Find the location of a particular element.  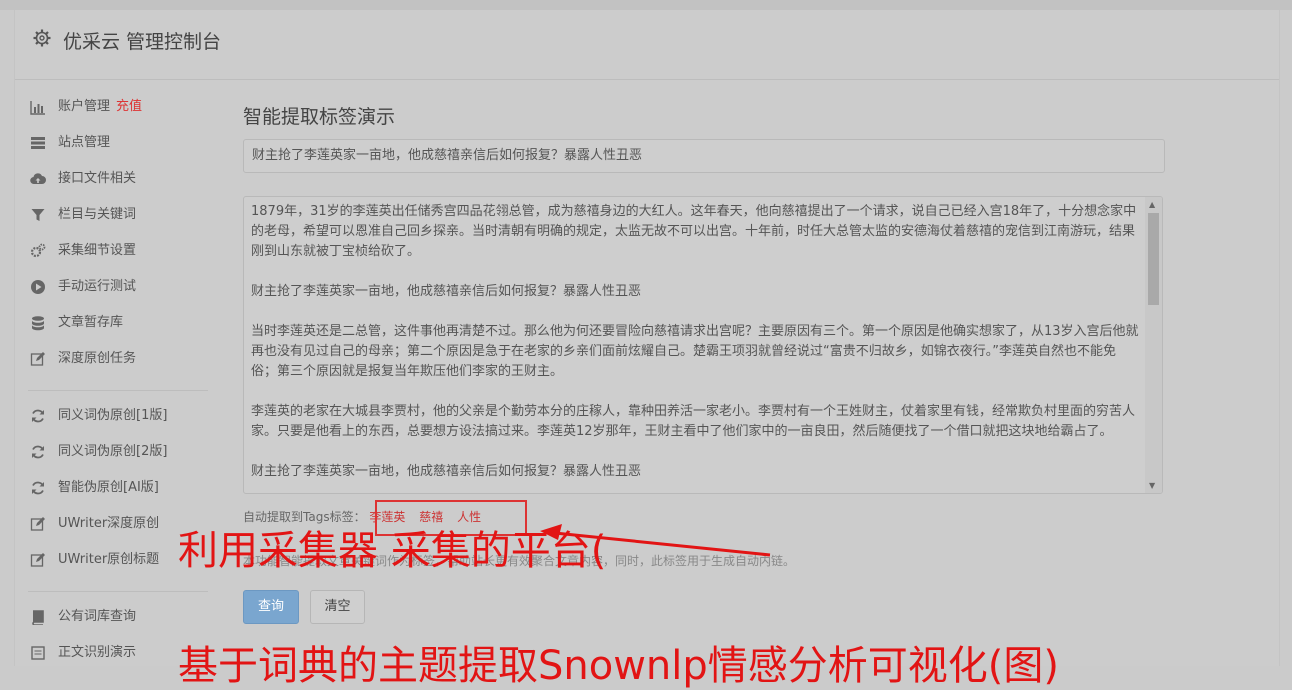

overlay-caption-1: 利用采集器 采集的平台( is located at coordinates (392, 551).